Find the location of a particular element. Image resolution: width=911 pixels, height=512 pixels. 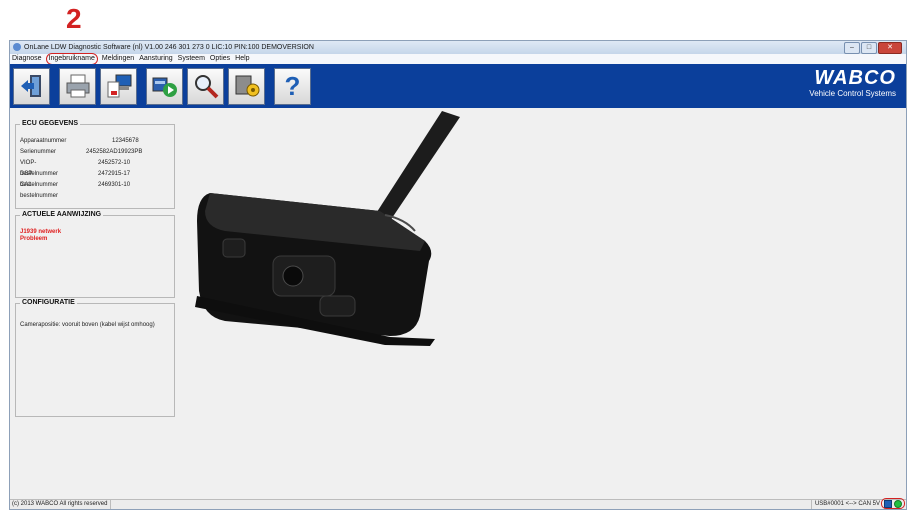

device-icon is located at coordinates (888, 503).